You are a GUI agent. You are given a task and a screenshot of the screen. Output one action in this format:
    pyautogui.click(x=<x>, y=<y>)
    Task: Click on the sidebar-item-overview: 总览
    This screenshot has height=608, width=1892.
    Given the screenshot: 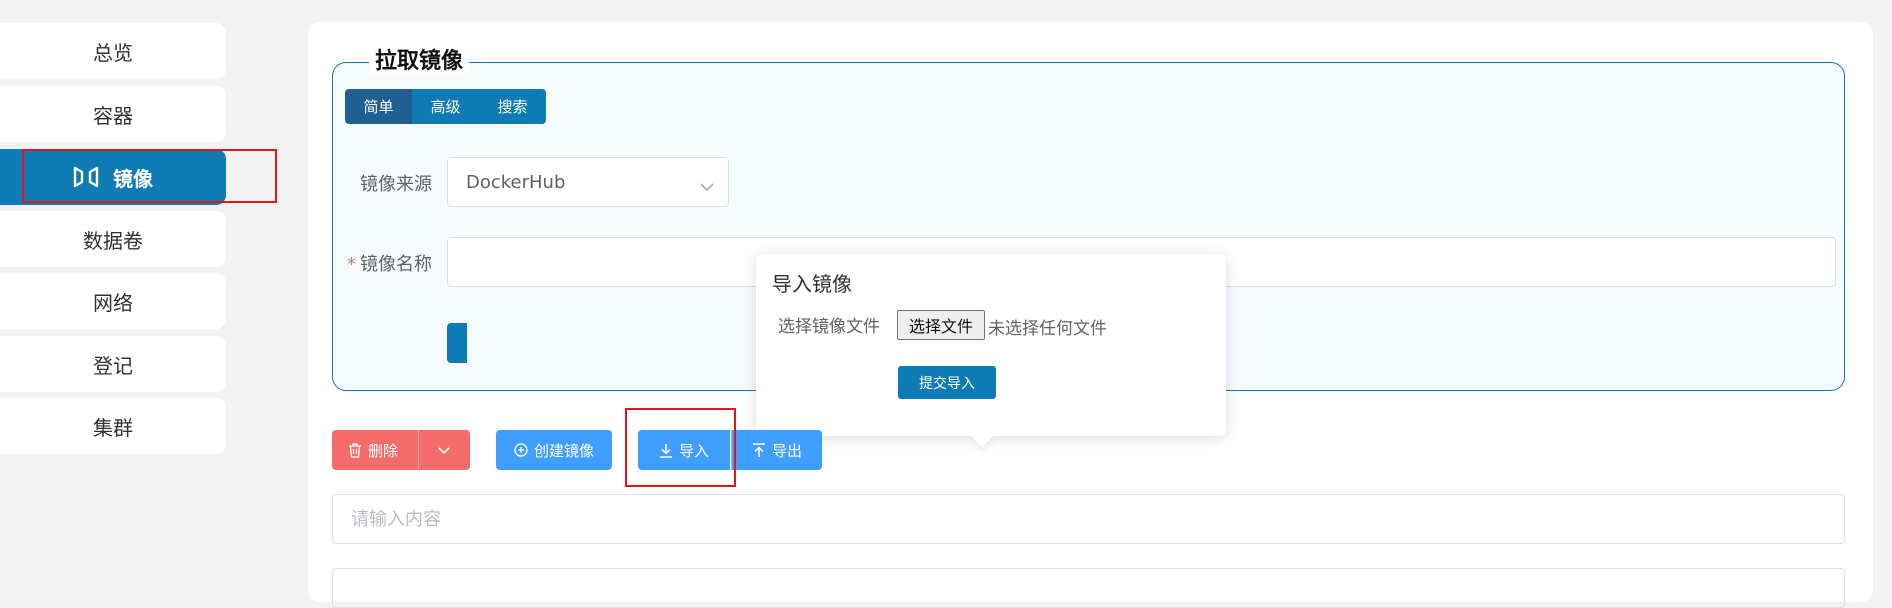 What is the action you would take?
    pyautogui.click(x=113, y=51)
    